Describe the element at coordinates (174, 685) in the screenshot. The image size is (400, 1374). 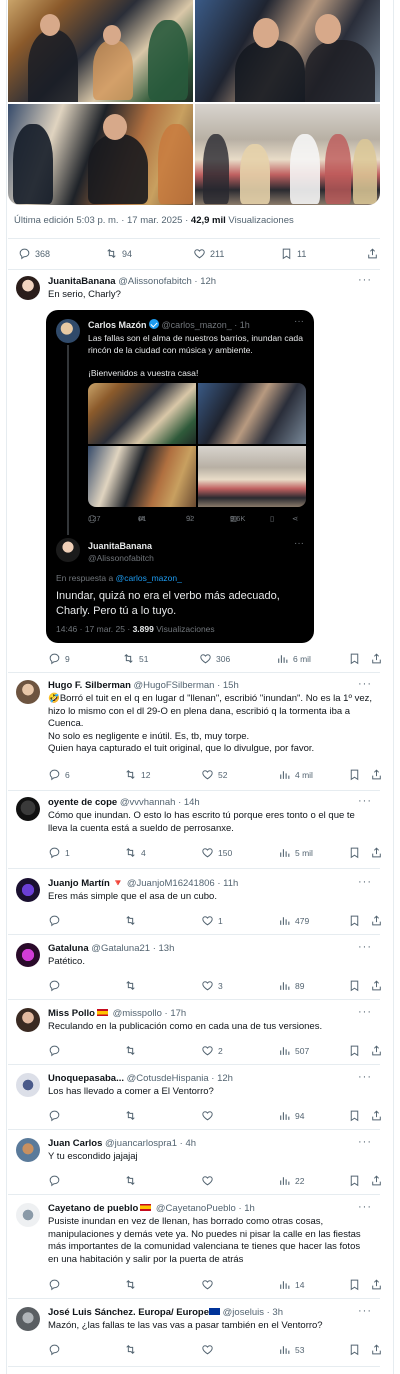
I see `author-handle: @HugoFSilberman` at that location.